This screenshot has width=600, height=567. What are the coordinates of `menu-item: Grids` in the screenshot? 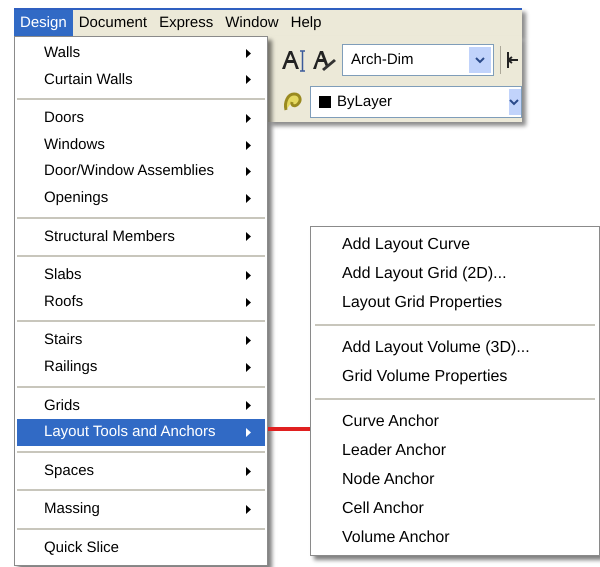 It's located at (141, 406).